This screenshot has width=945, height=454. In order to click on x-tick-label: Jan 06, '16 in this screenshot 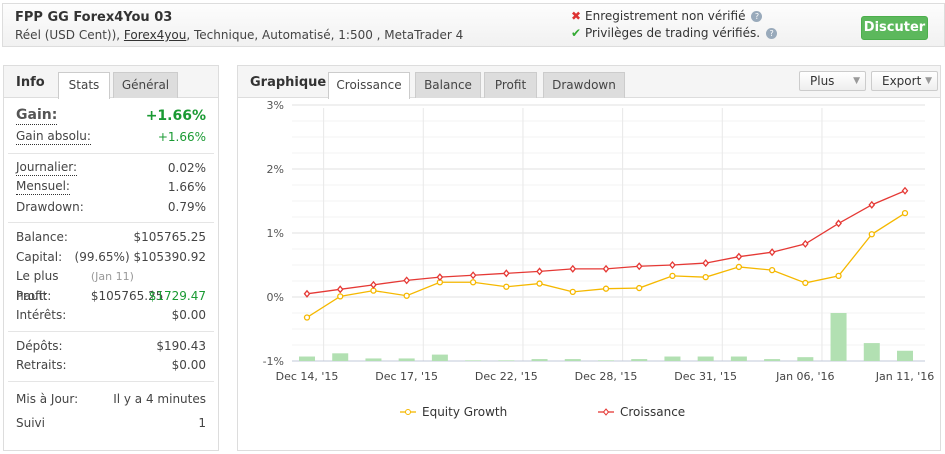, I will do `click(804, 376)`.